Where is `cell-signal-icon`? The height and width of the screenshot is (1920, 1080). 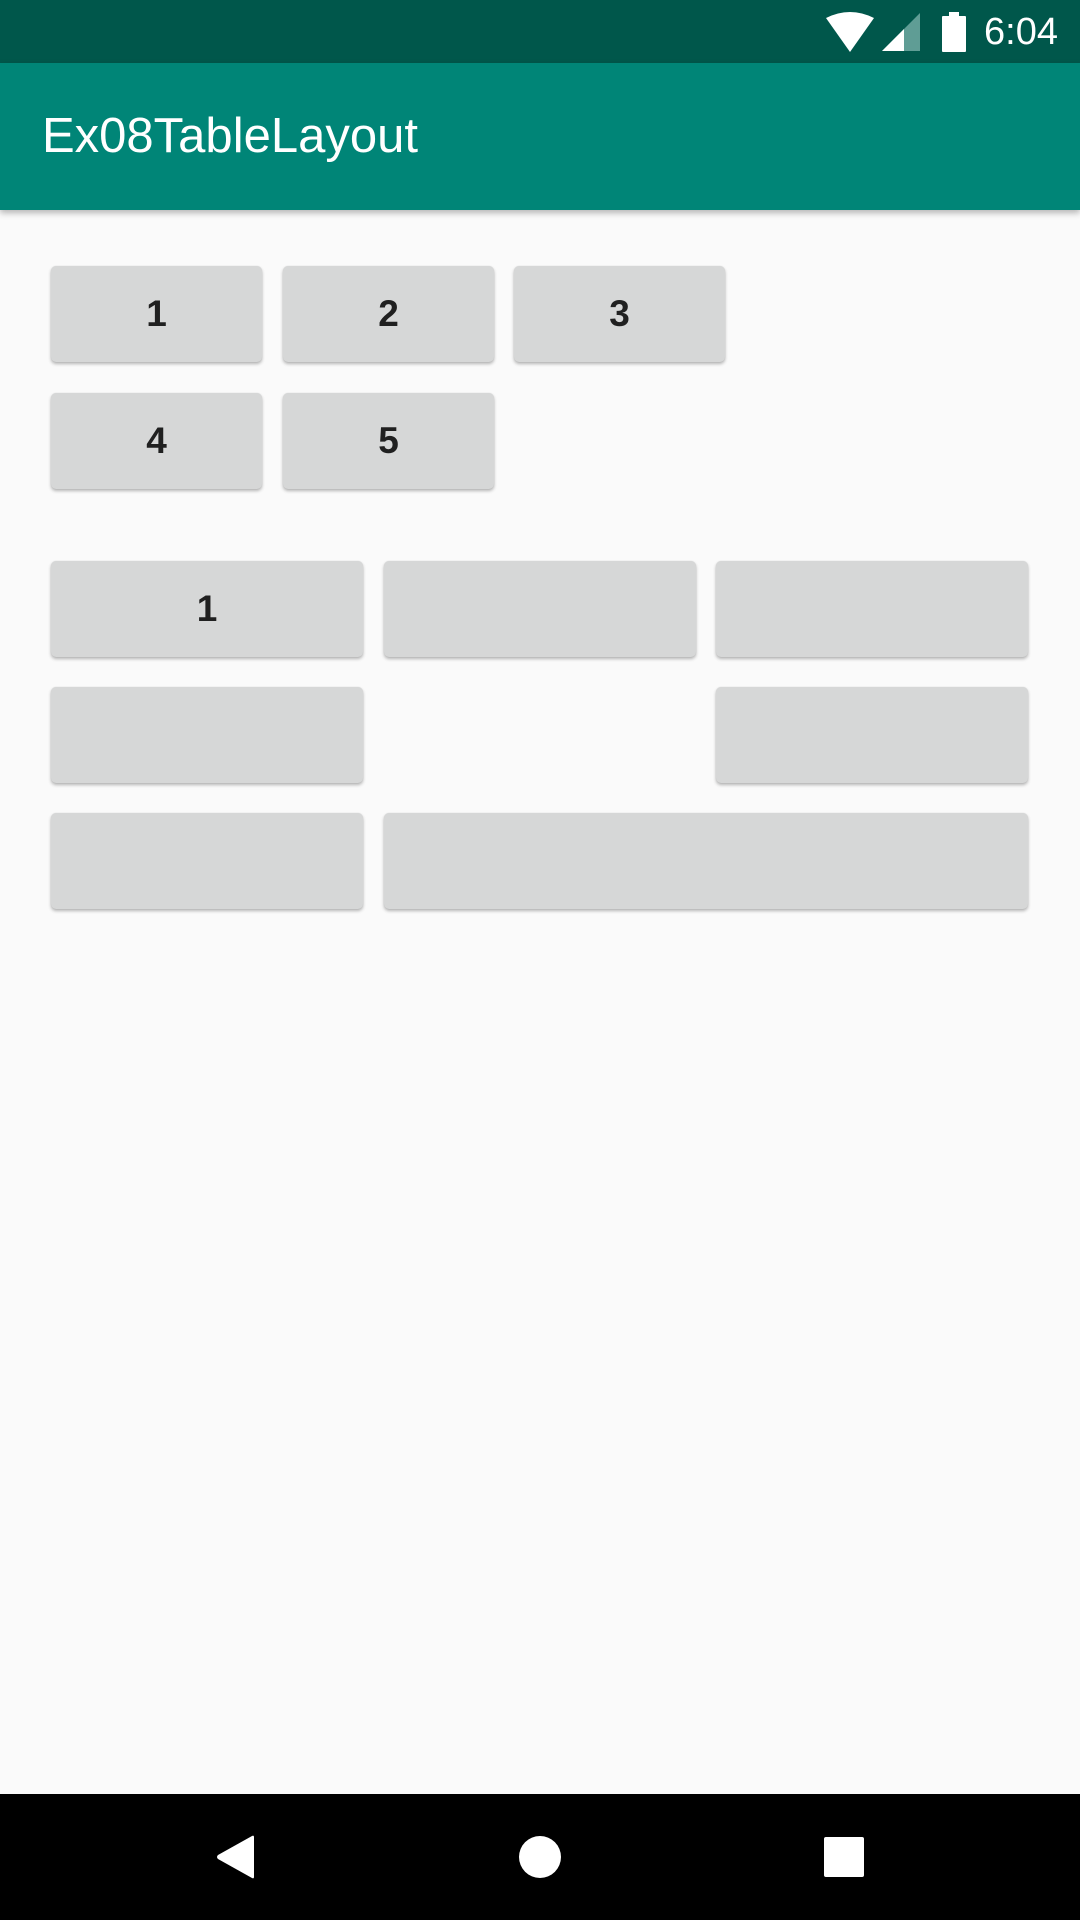 cell-signal-icon is located at coordinates (901, 31).